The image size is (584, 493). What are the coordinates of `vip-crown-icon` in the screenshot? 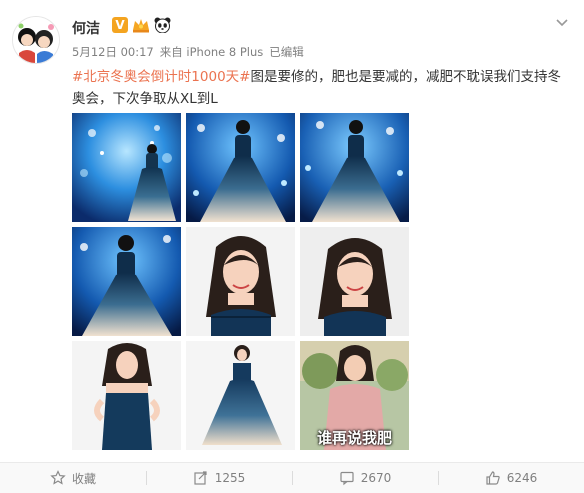 It's located at (141, 25).